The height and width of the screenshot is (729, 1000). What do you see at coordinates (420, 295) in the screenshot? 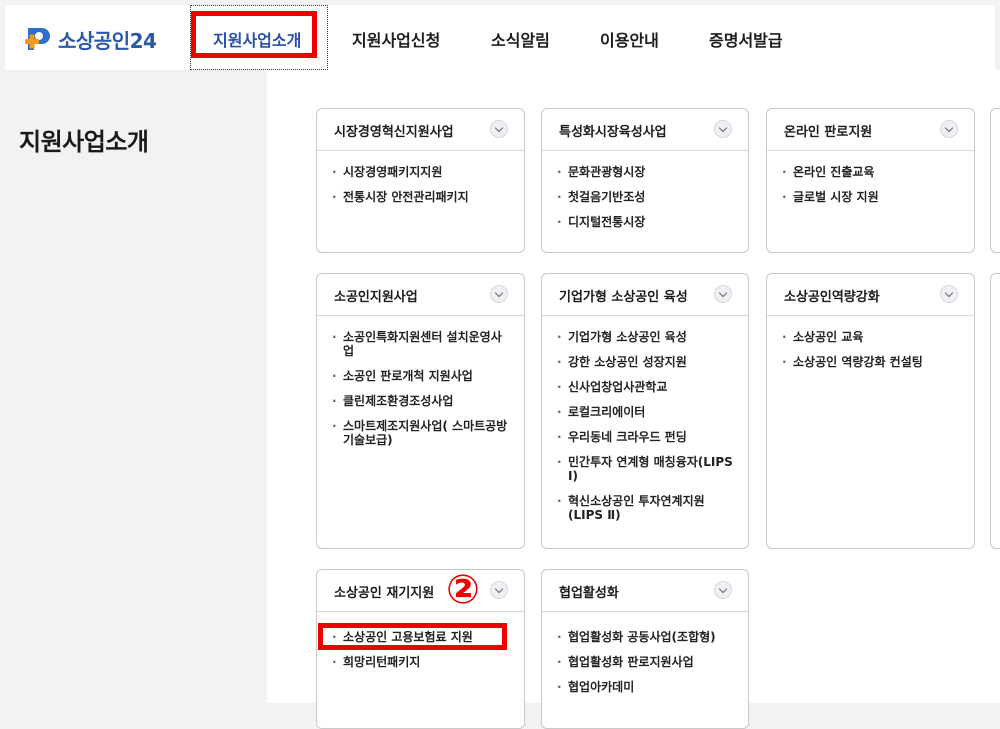
I see `card-header: 소공인지원사업` at bounding box center [420, 295].